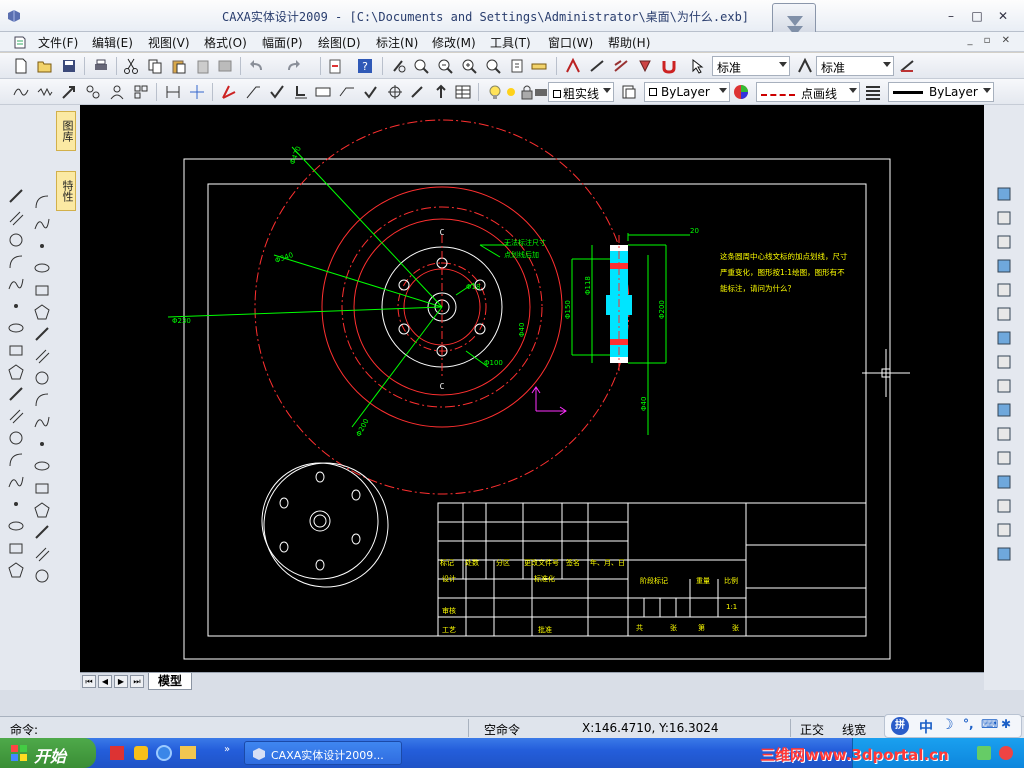 The image size is (1024, 768). I want to click on zoom-window-icon, so click(421, 66).